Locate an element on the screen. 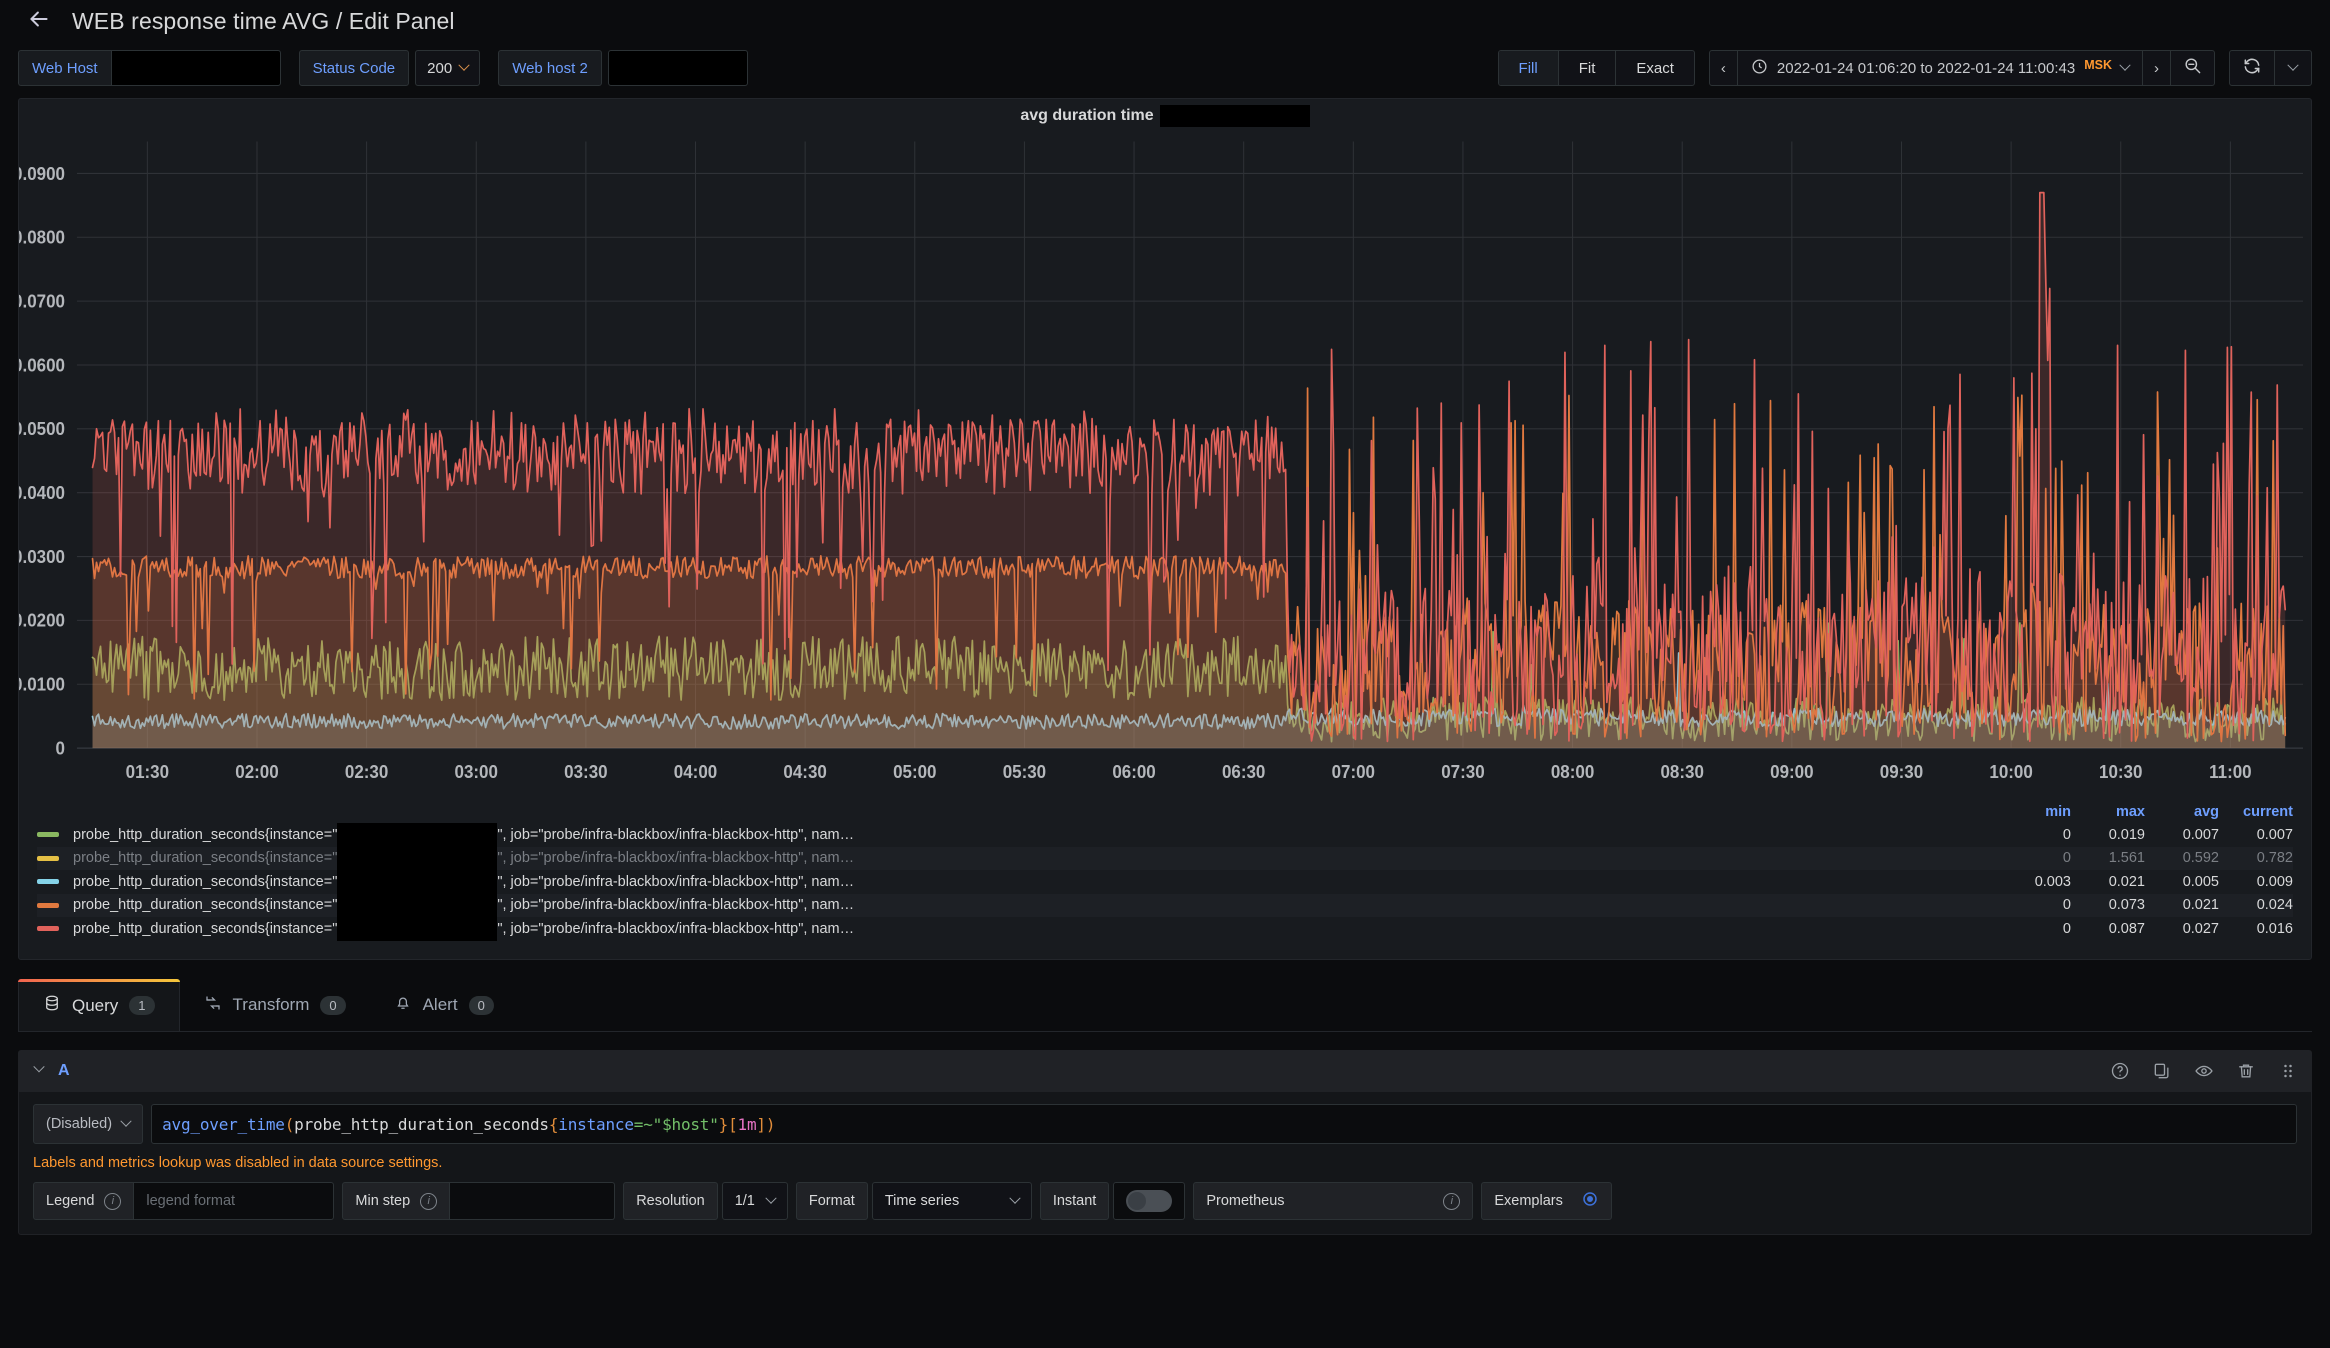  zoom-out-button is located at coordinates (2192, 68).